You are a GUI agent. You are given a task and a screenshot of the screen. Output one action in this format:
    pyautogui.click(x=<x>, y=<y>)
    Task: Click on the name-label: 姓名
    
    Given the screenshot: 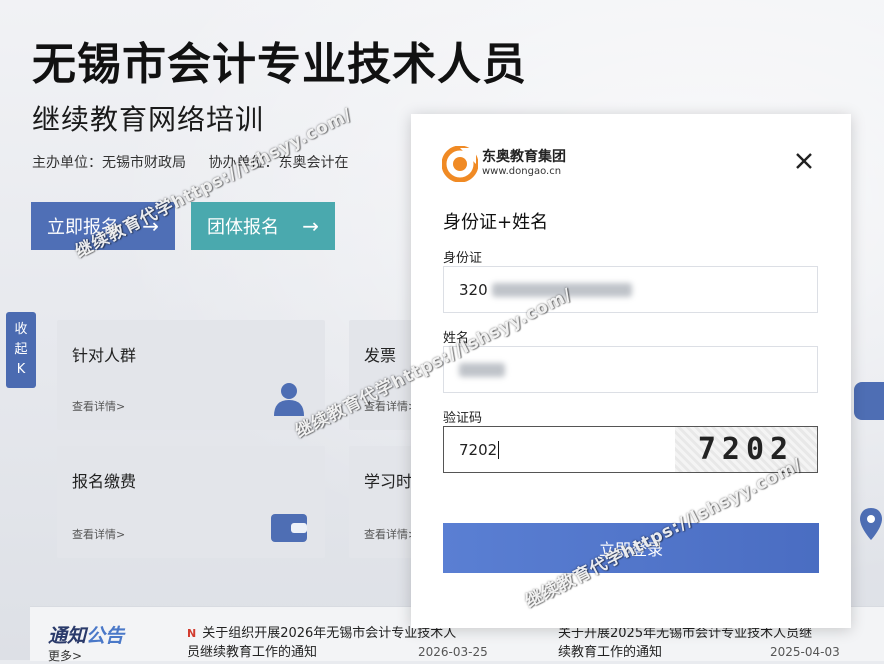 What is the action you would take?
    pyautogui.click(x=456, y=338)
    